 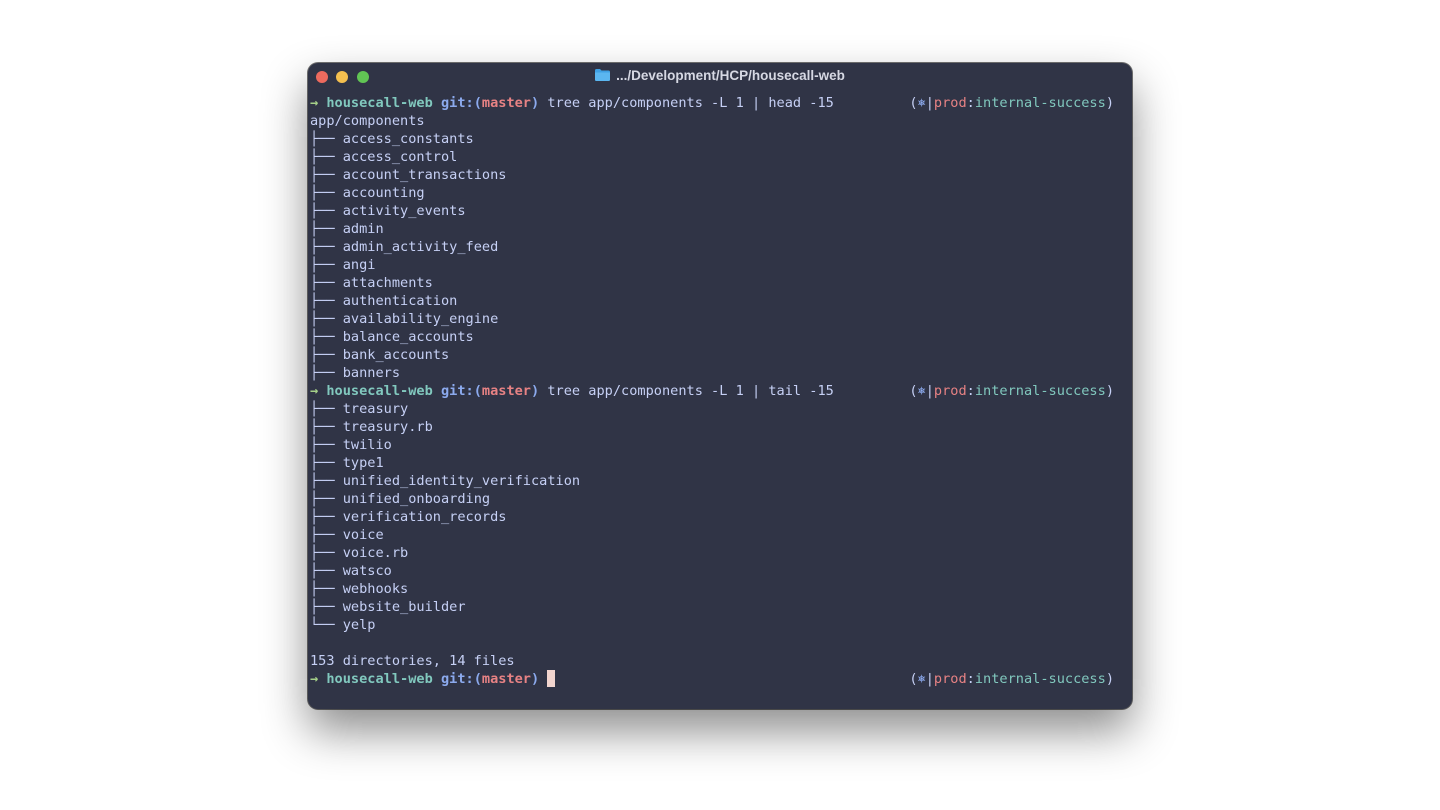 I want to click on tree-entry-name: activity_events, so click(x=404, y=211).